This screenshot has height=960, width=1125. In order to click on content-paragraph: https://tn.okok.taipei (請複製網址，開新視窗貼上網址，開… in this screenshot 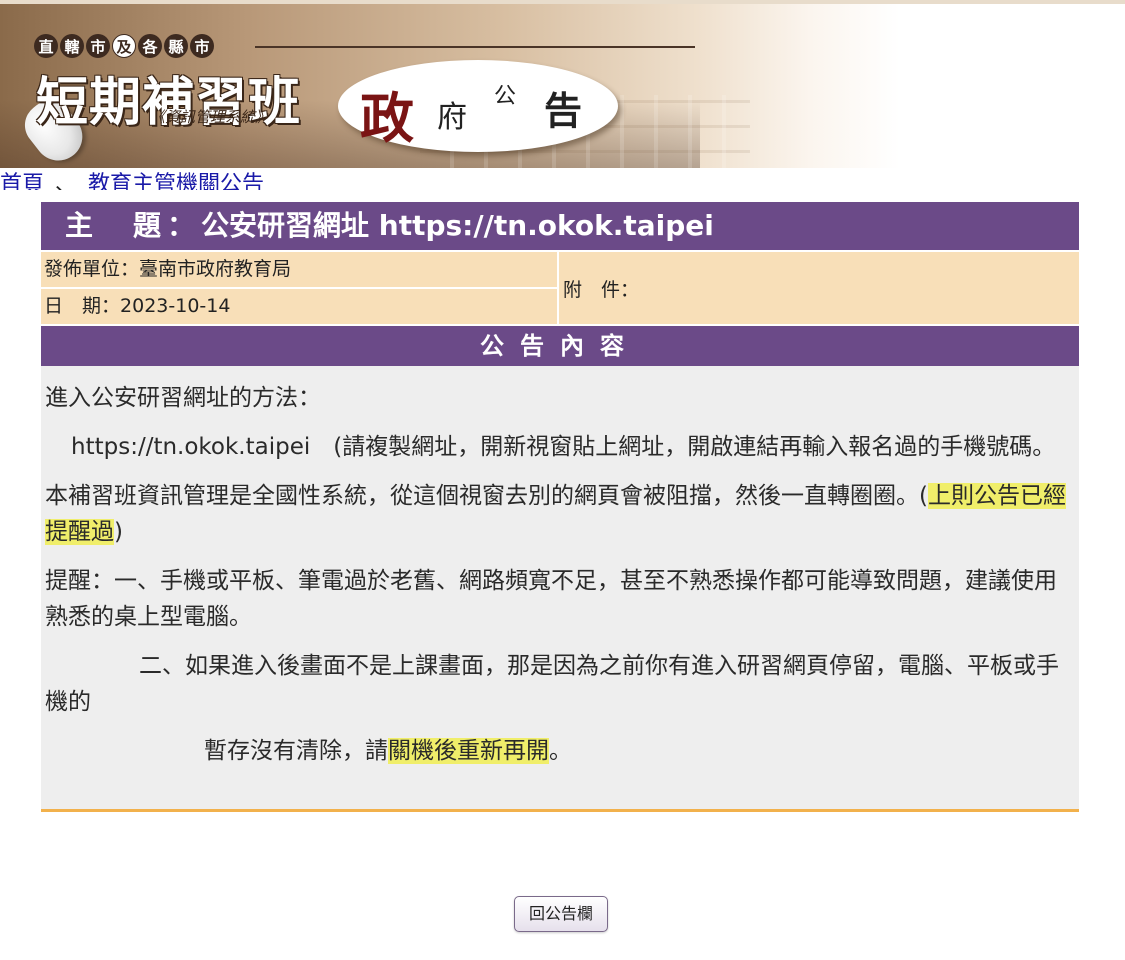, I will do `click(560, 447)`.